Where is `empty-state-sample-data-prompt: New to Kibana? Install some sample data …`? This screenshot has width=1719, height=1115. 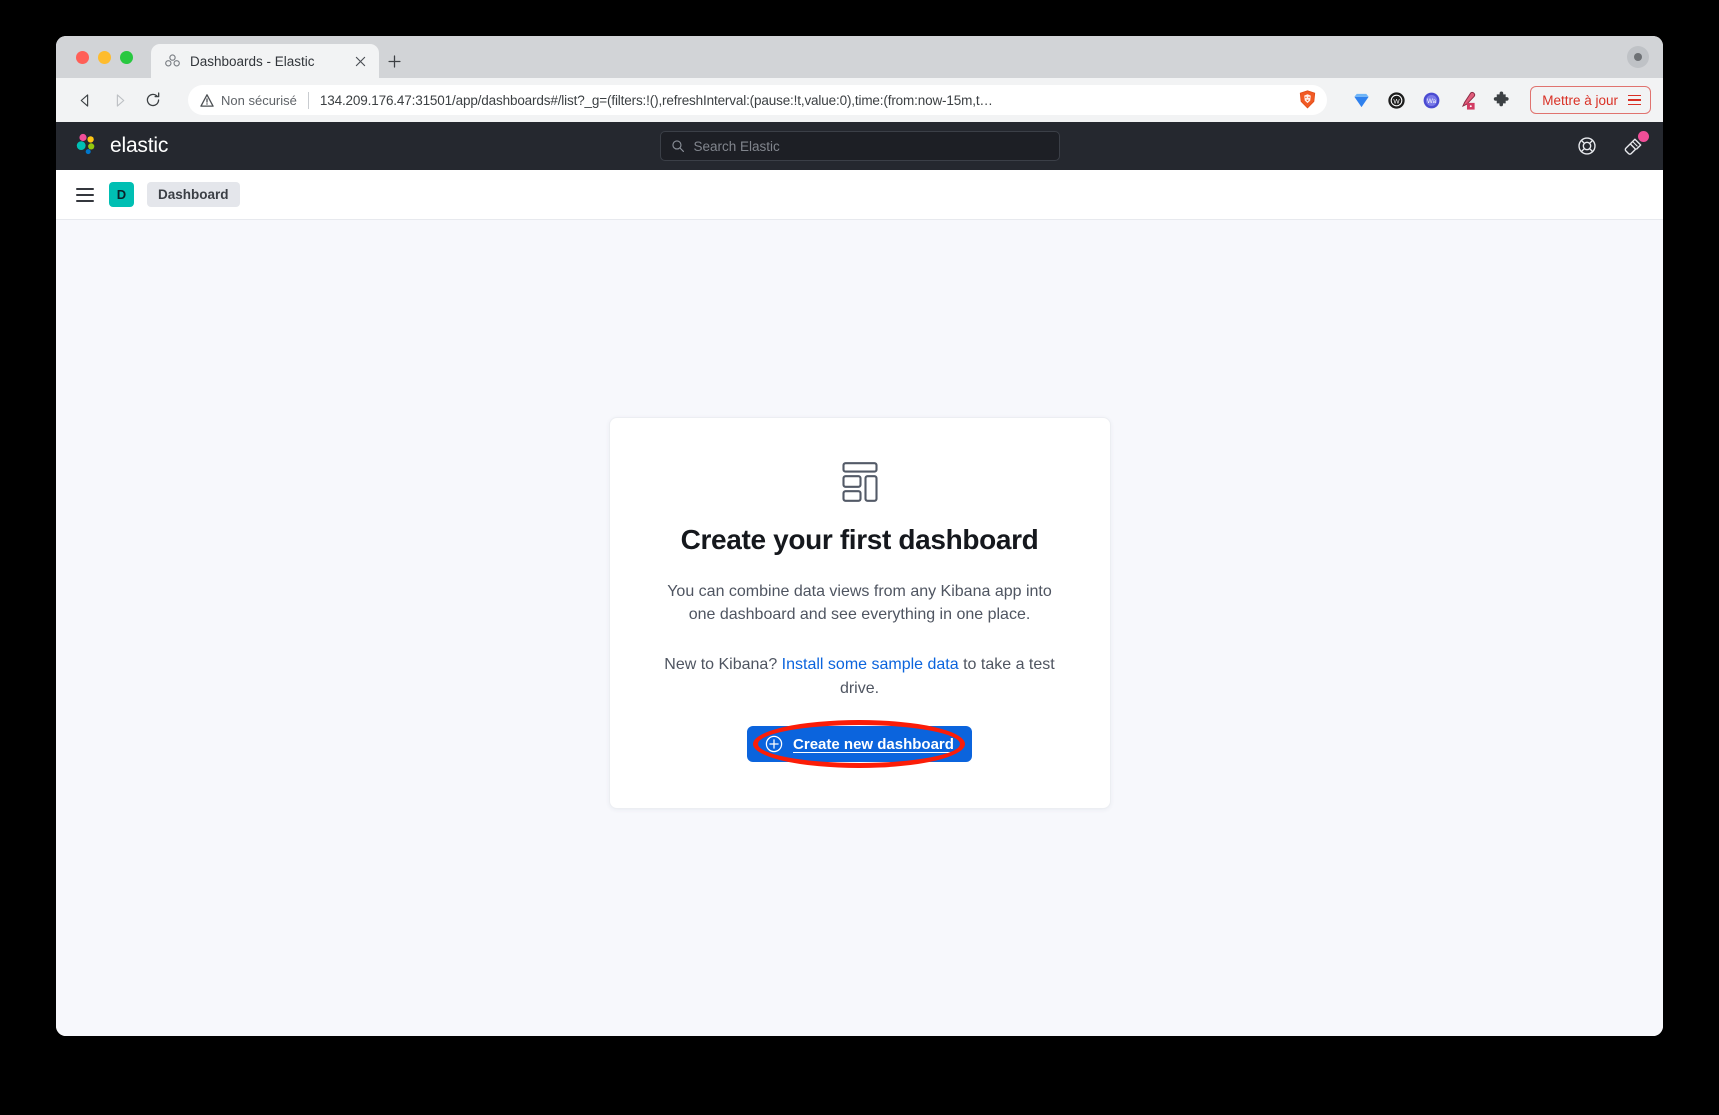 empty-state-sample-data-prompt: New to Kibana? Install some sample data … is located at coordinates (860, 676).